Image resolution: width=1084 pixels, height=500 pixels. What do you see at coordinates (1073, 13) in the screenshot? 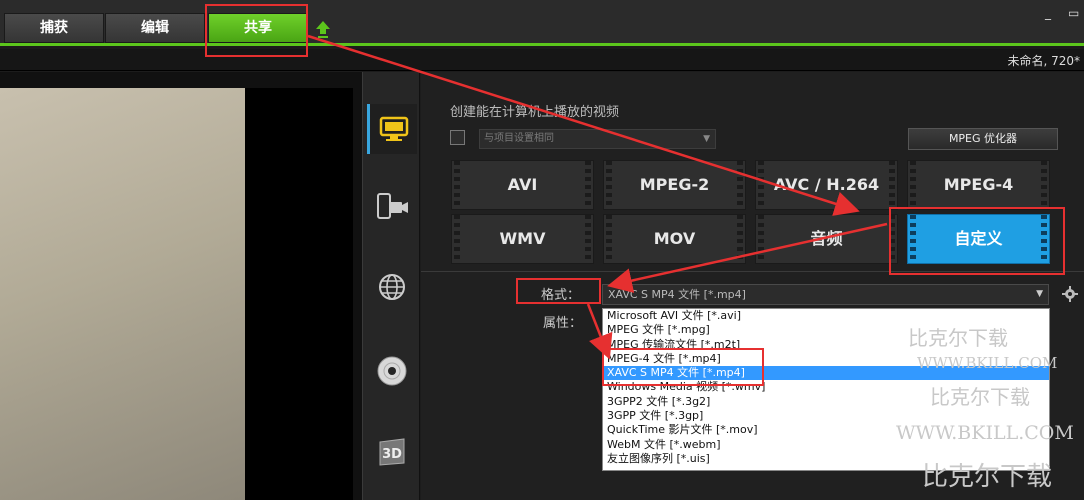
I see `restore-icon: ▭` at bounding box center [1073, 13].